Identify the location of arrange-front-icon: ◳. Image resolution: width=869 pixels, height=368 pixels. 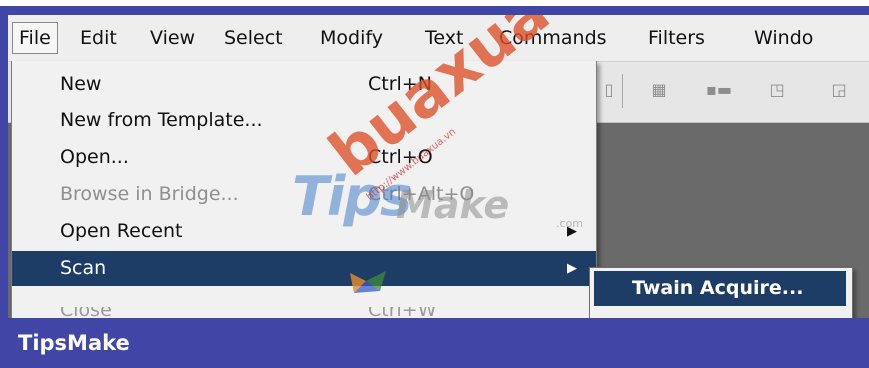
(777, 89).